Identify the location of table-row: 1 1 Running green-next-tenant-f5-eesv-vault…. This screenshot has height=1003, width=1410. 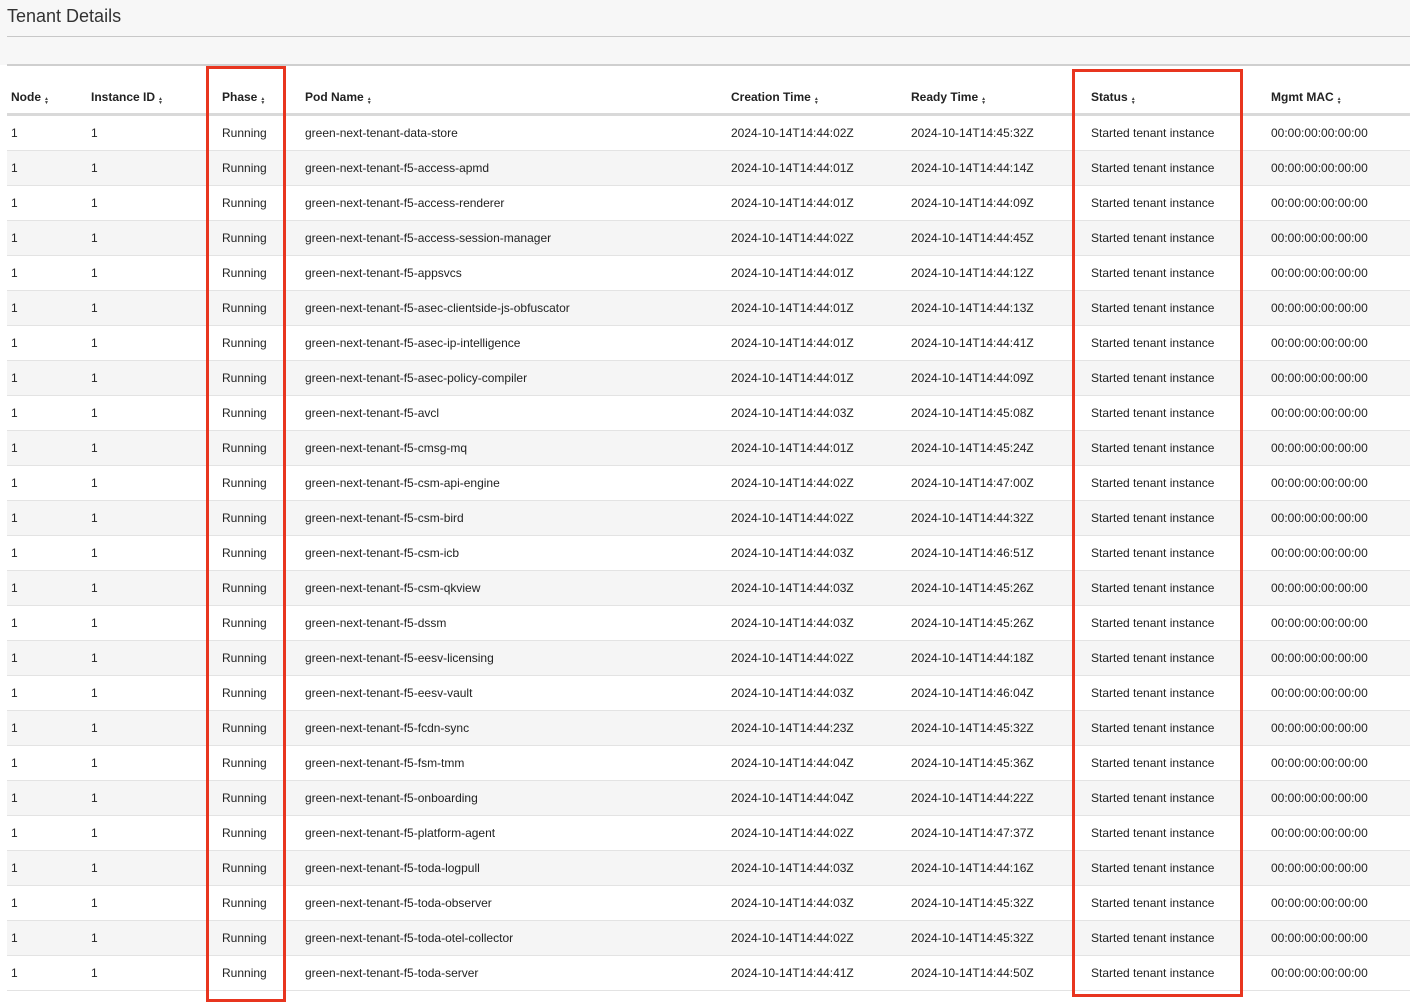
(708, 693).